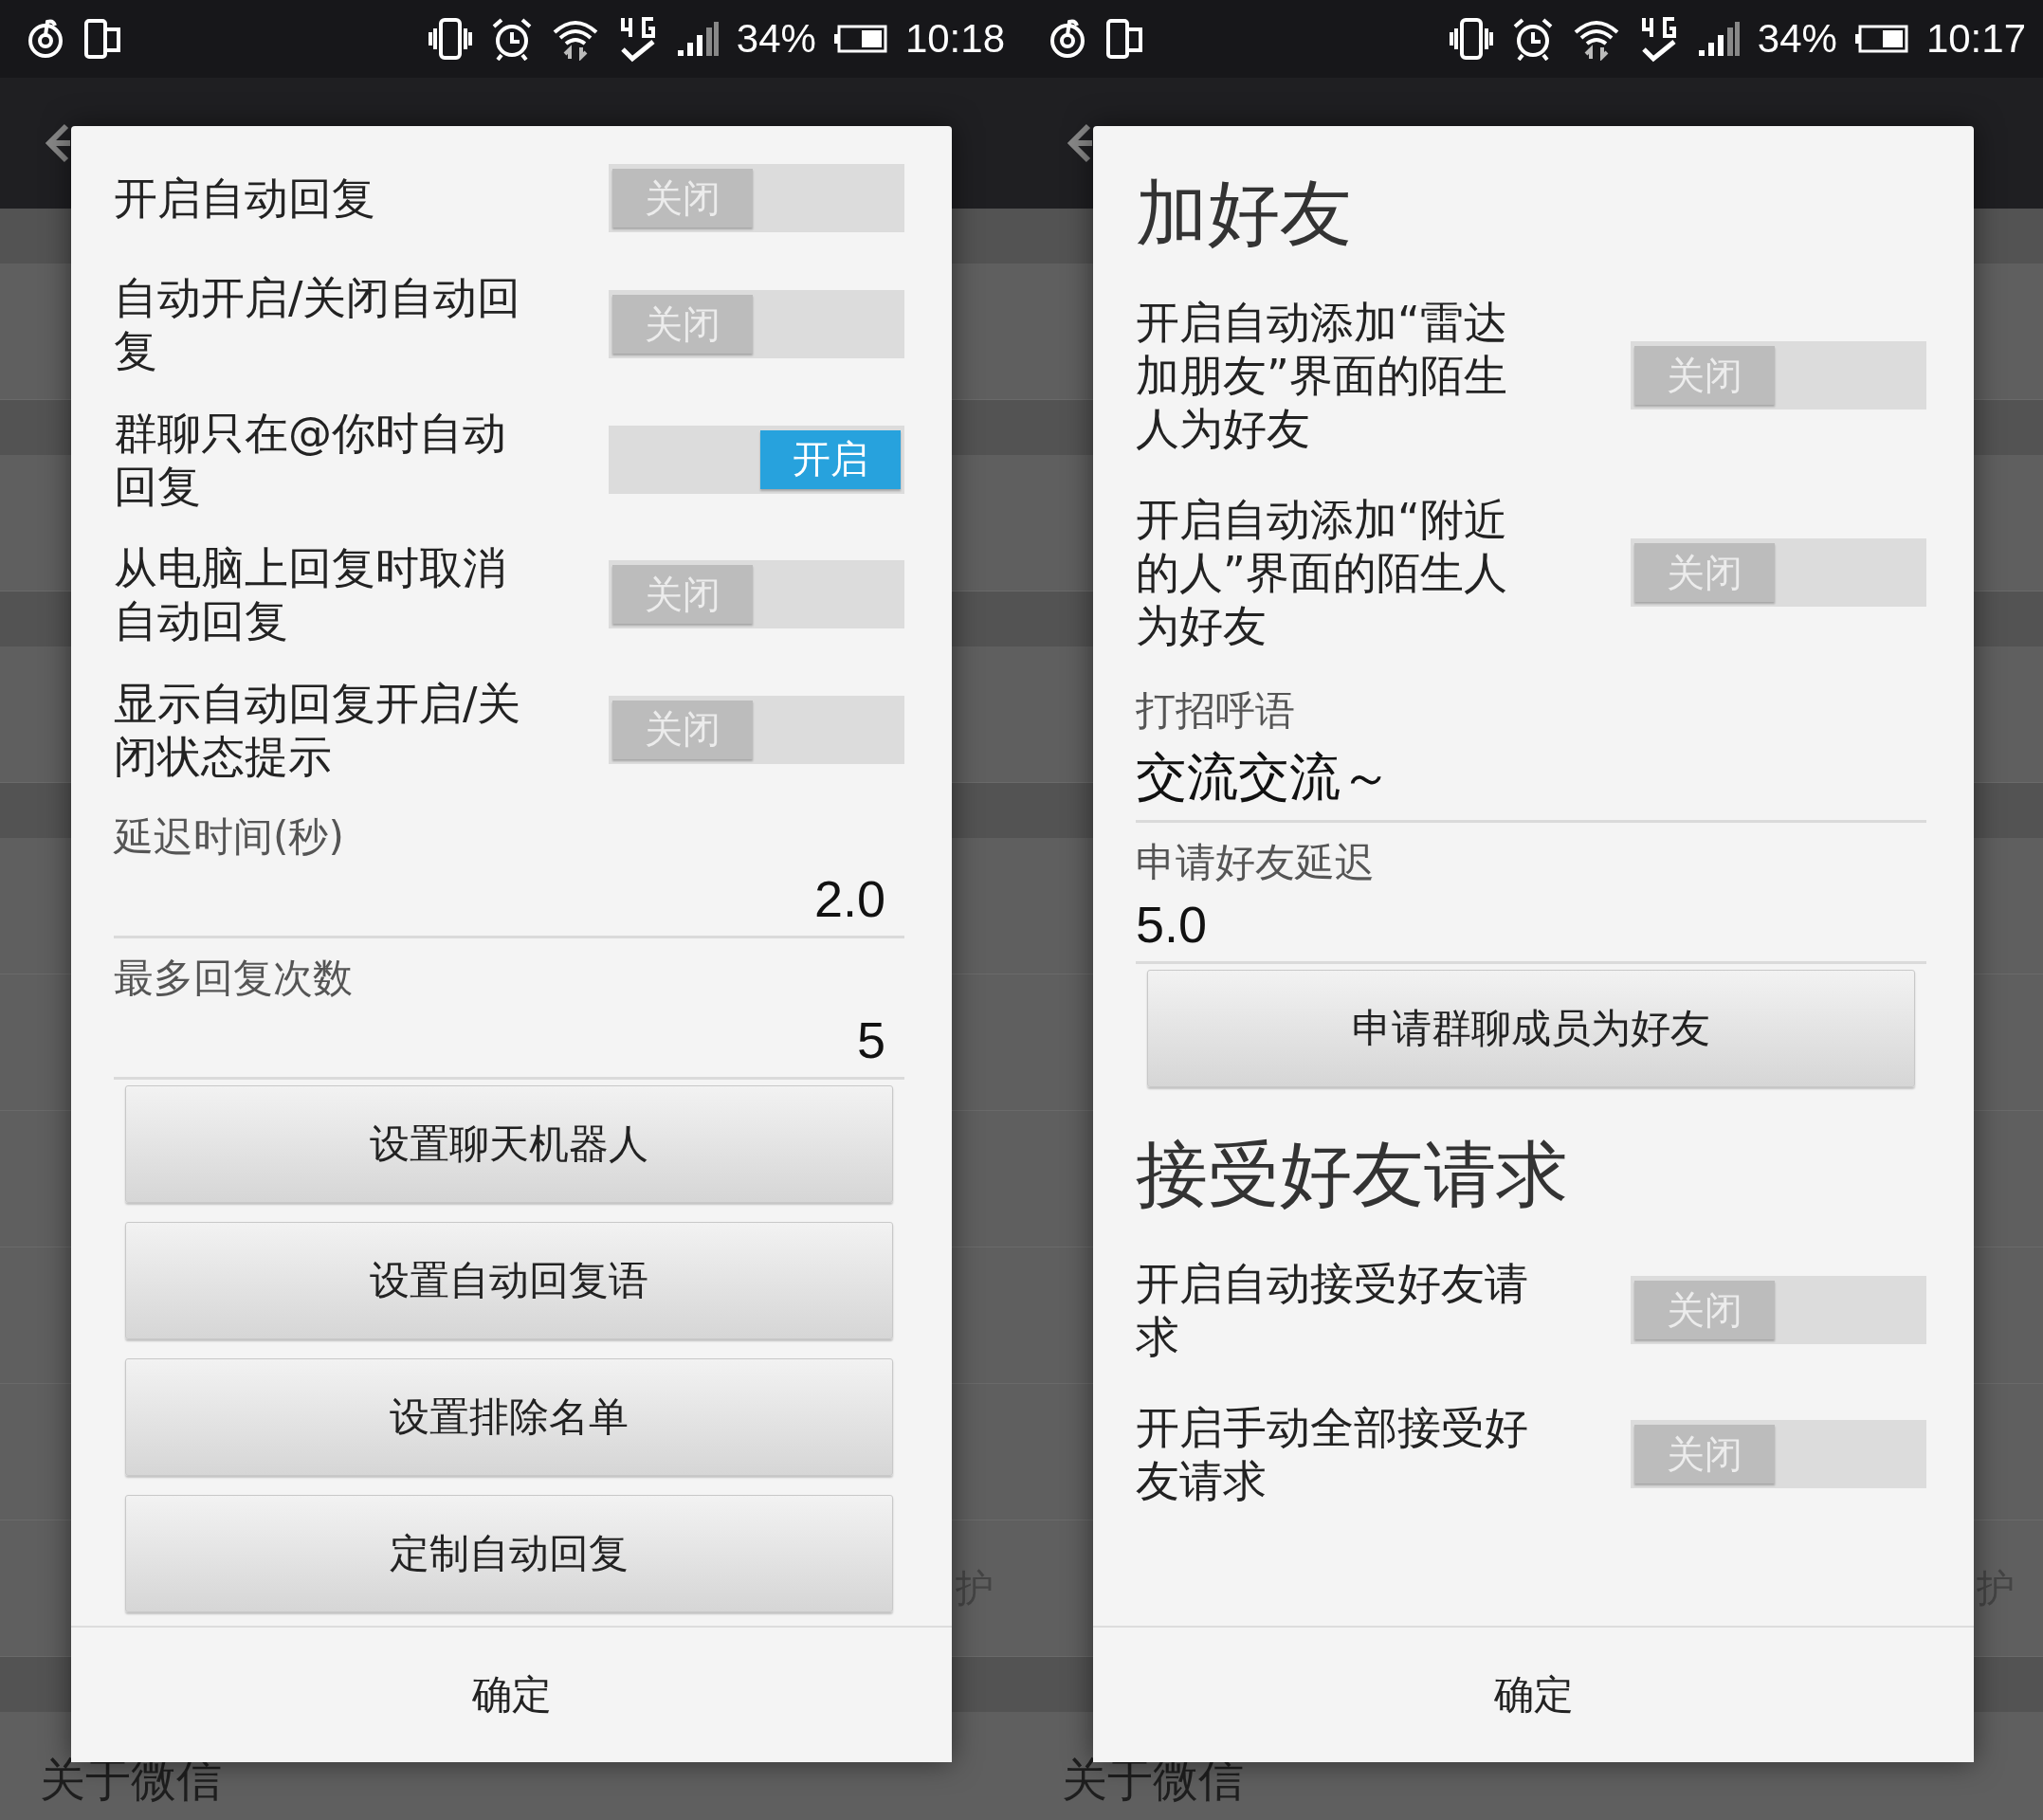 Image resolution: width=2043 pixels, height=1820 pixels. I want to click on input-field: 2.0, so click(509, 901).